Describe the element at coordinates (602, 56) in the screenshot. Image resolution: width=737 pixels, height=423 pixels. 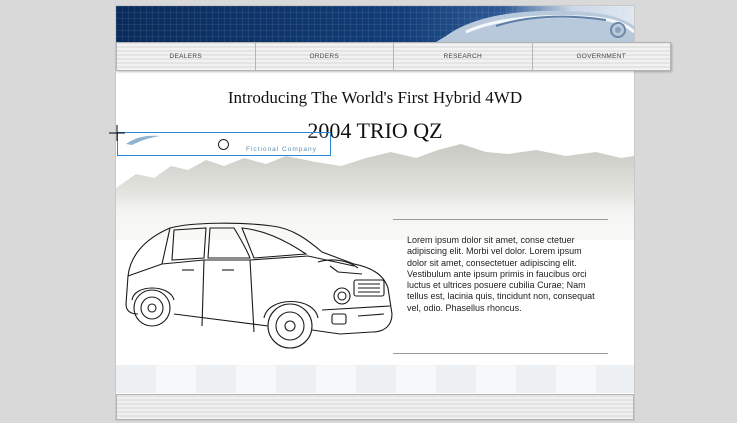
I see `nav-item-government: GOVERNMENT` at that location.